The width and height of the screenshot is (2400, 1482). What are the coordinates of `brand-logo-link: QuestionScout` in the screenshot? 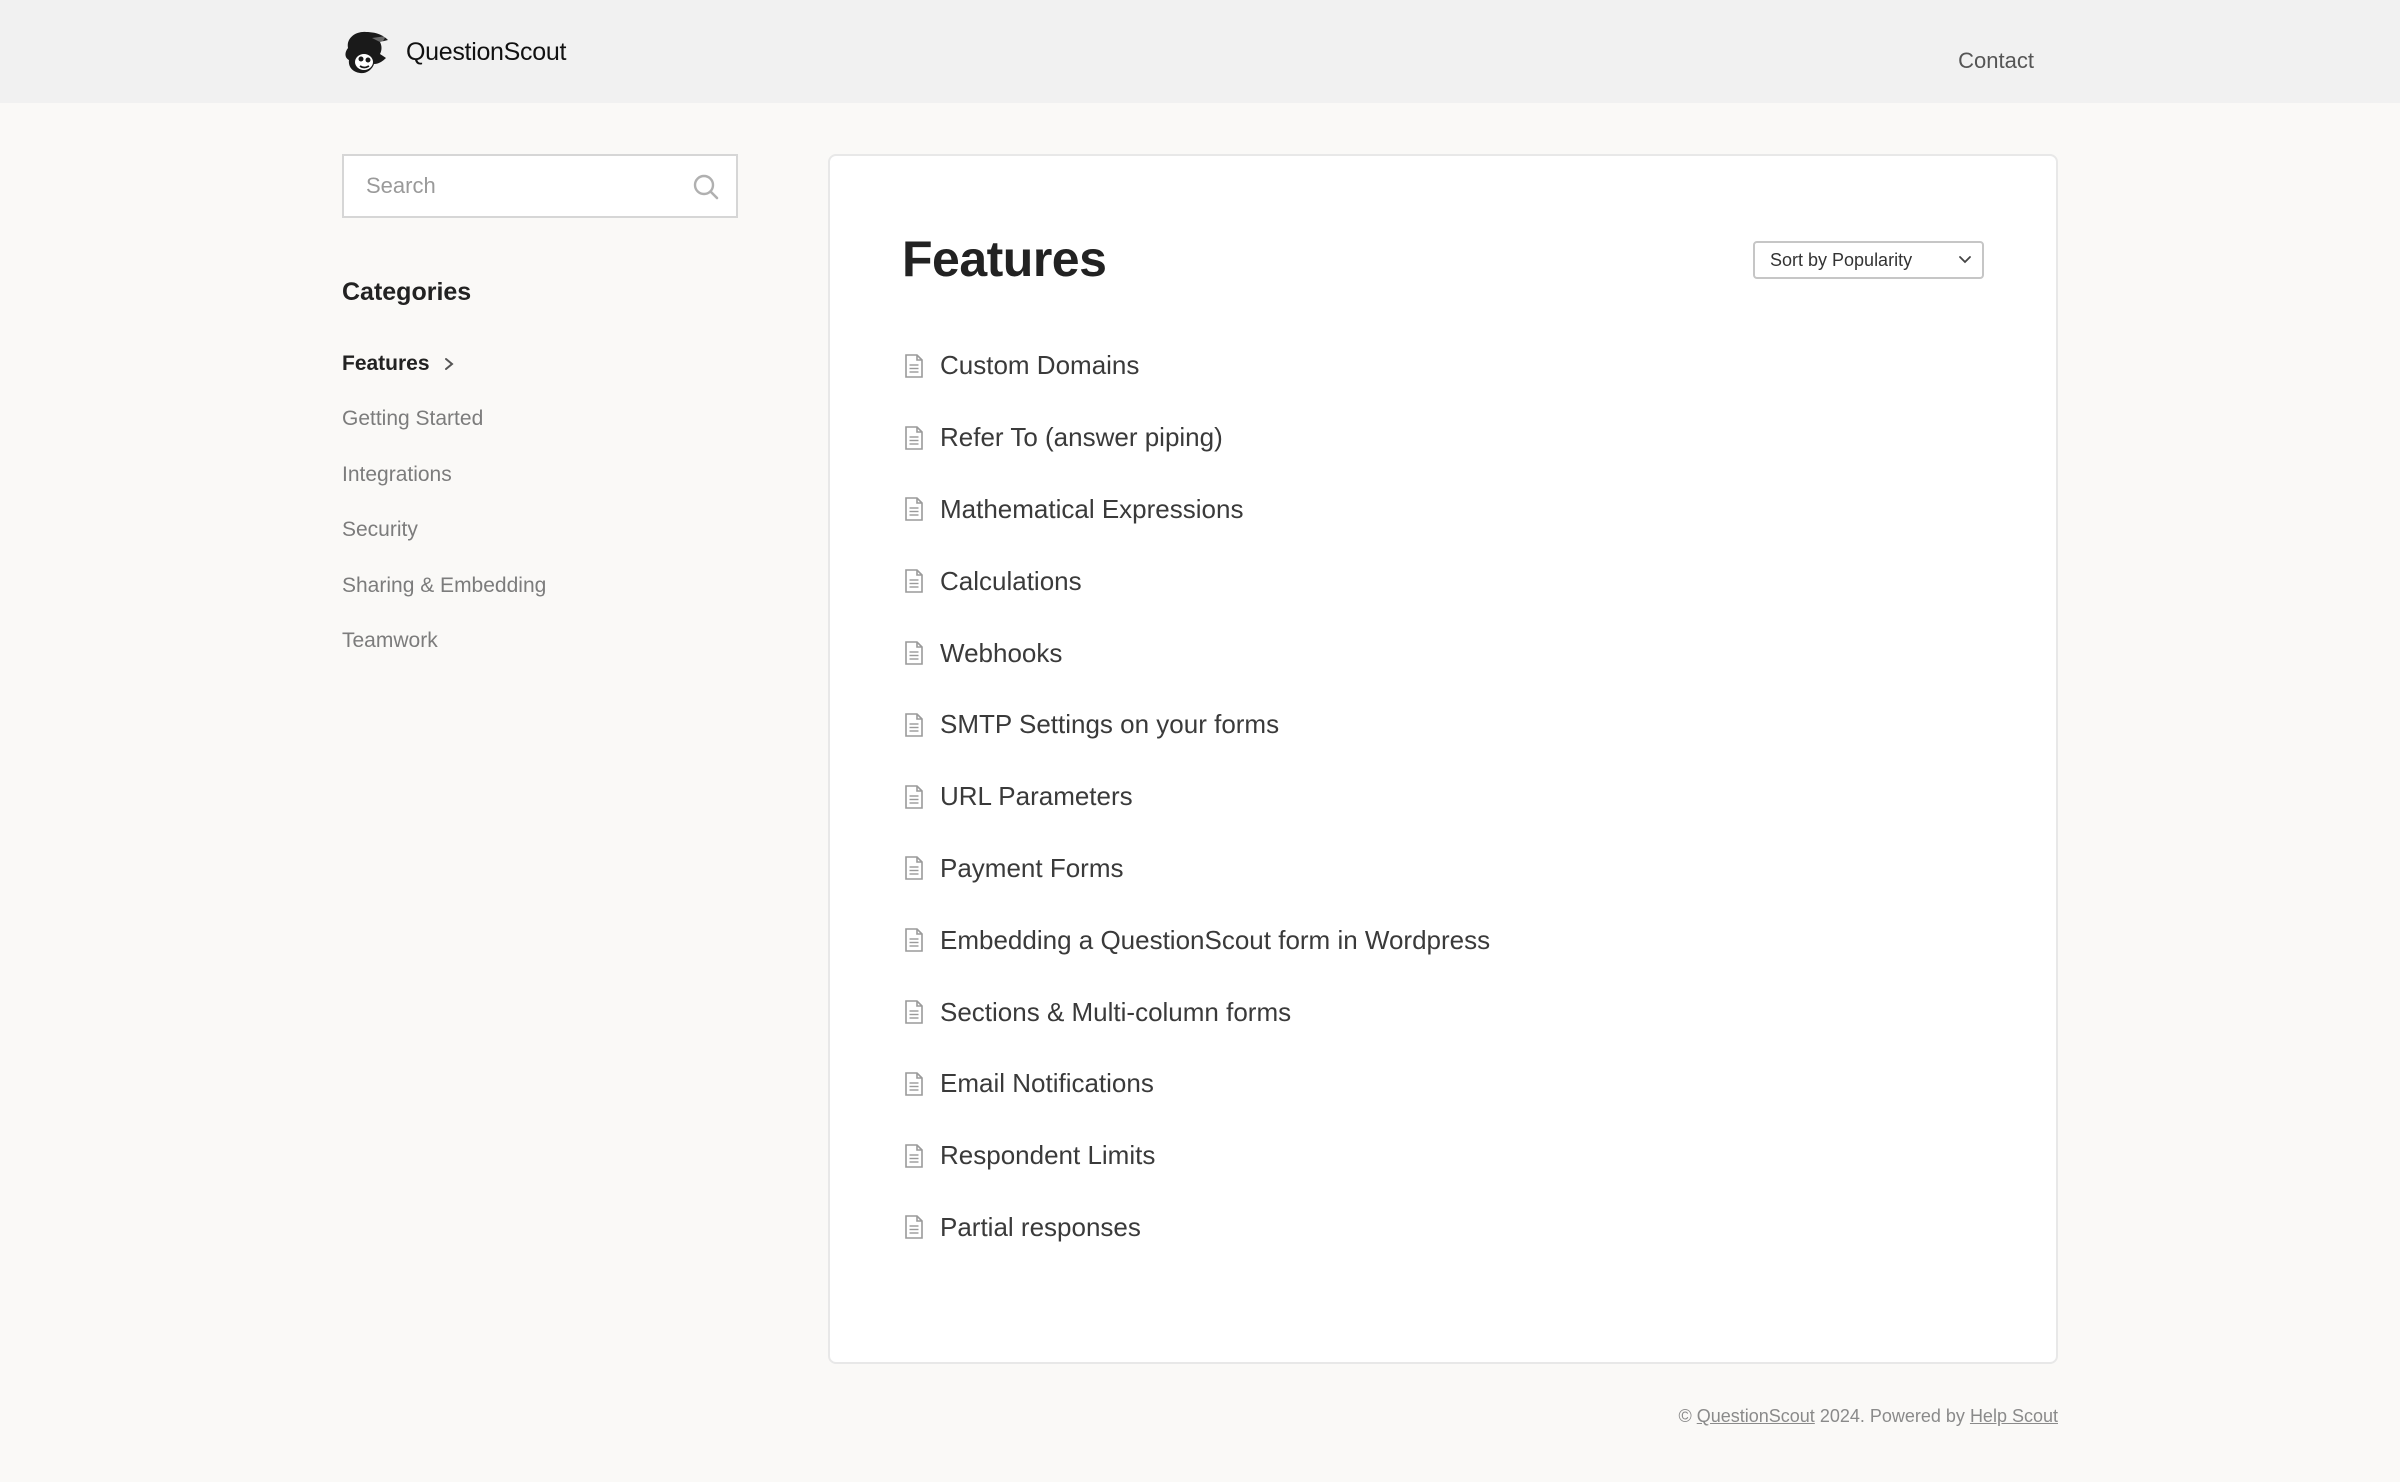 It's located at (454, 52).